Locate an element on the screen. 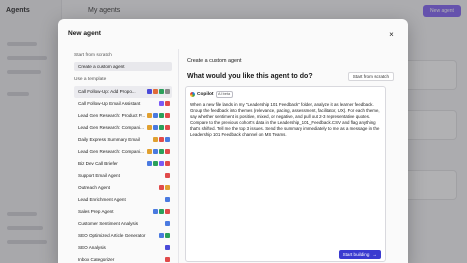 The image size is (467, 263). template-label: Support Email Agent is located at coordinates (99, 175).